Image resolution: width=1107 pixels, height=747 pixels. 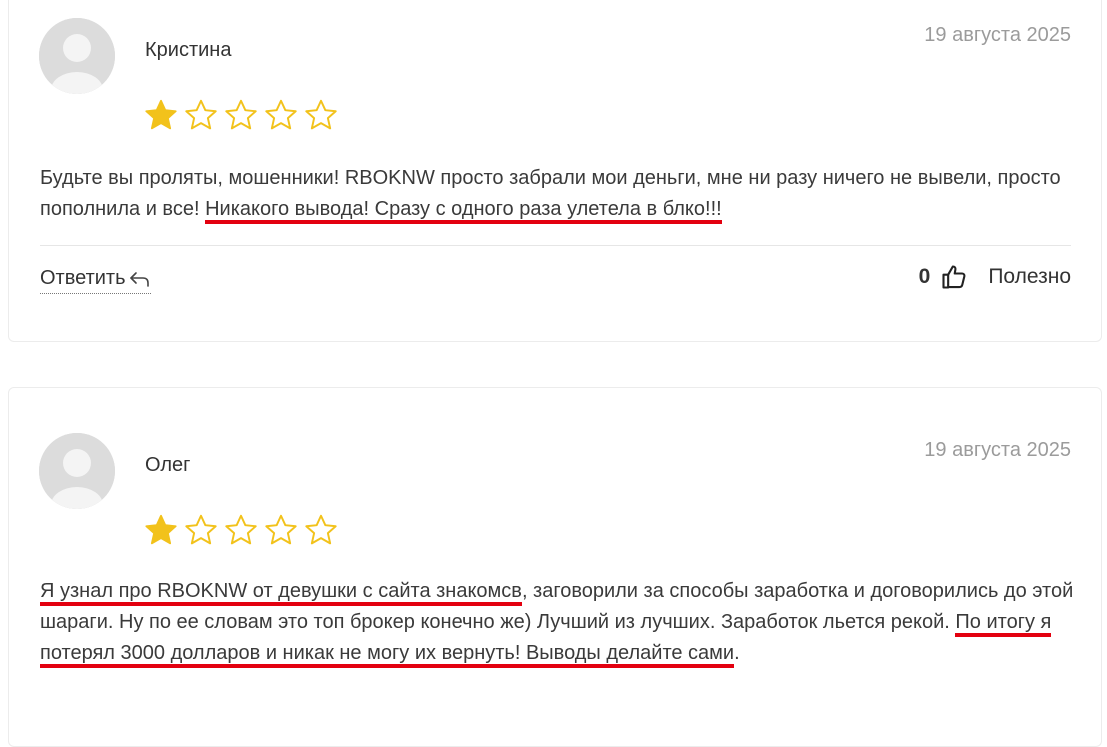 I want to click on useful-label: Полезно, so click(x=1029, y=277).